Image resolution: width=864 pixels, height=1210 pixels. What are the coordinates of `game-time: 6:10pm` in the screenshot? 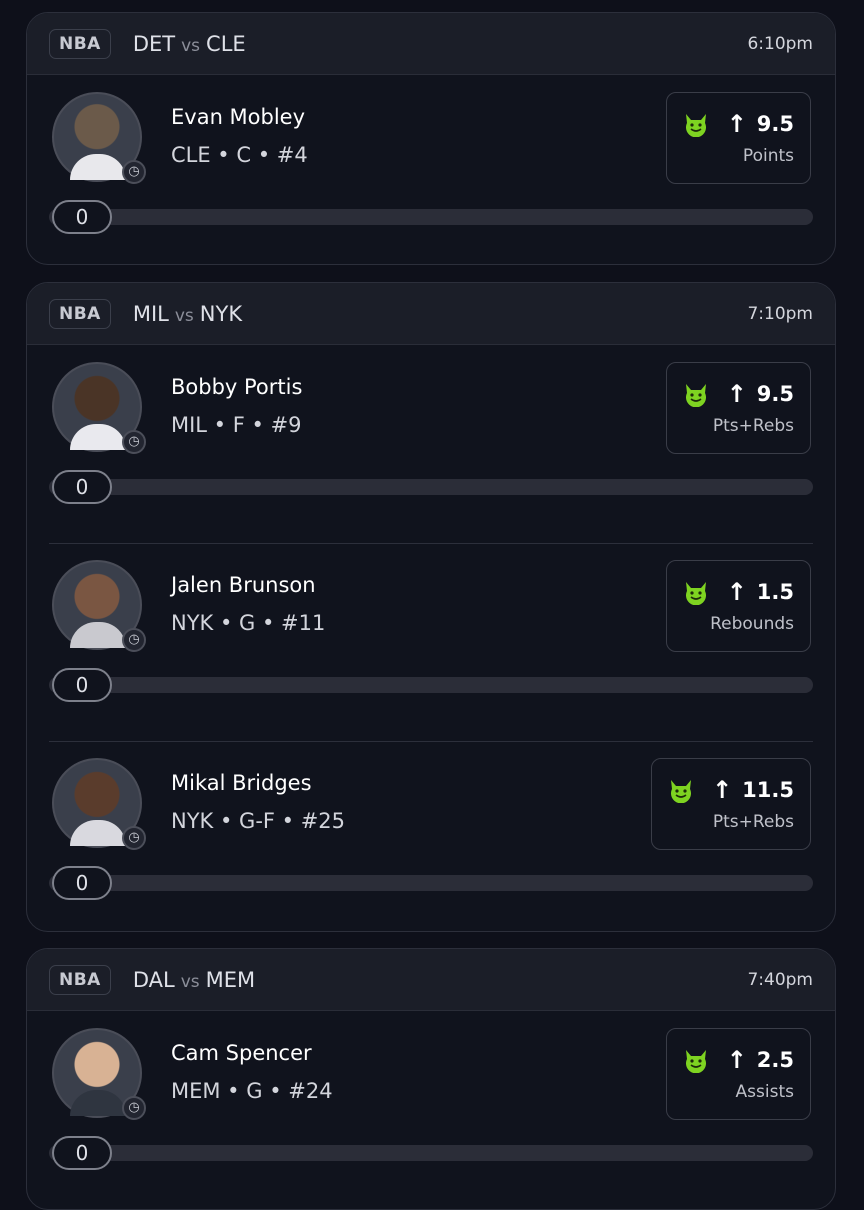 It's located at (780, 43).